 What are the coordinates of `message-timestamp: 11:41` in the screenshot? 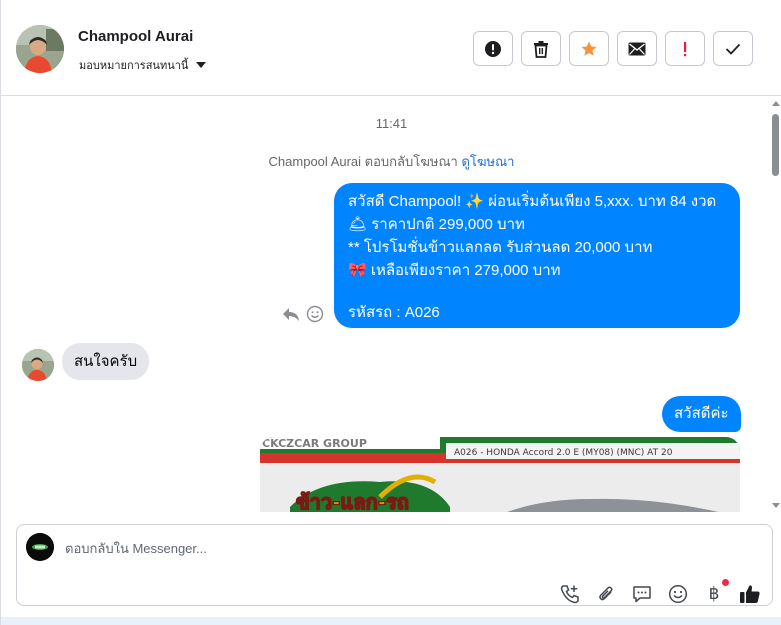 It's located at (391, 123).